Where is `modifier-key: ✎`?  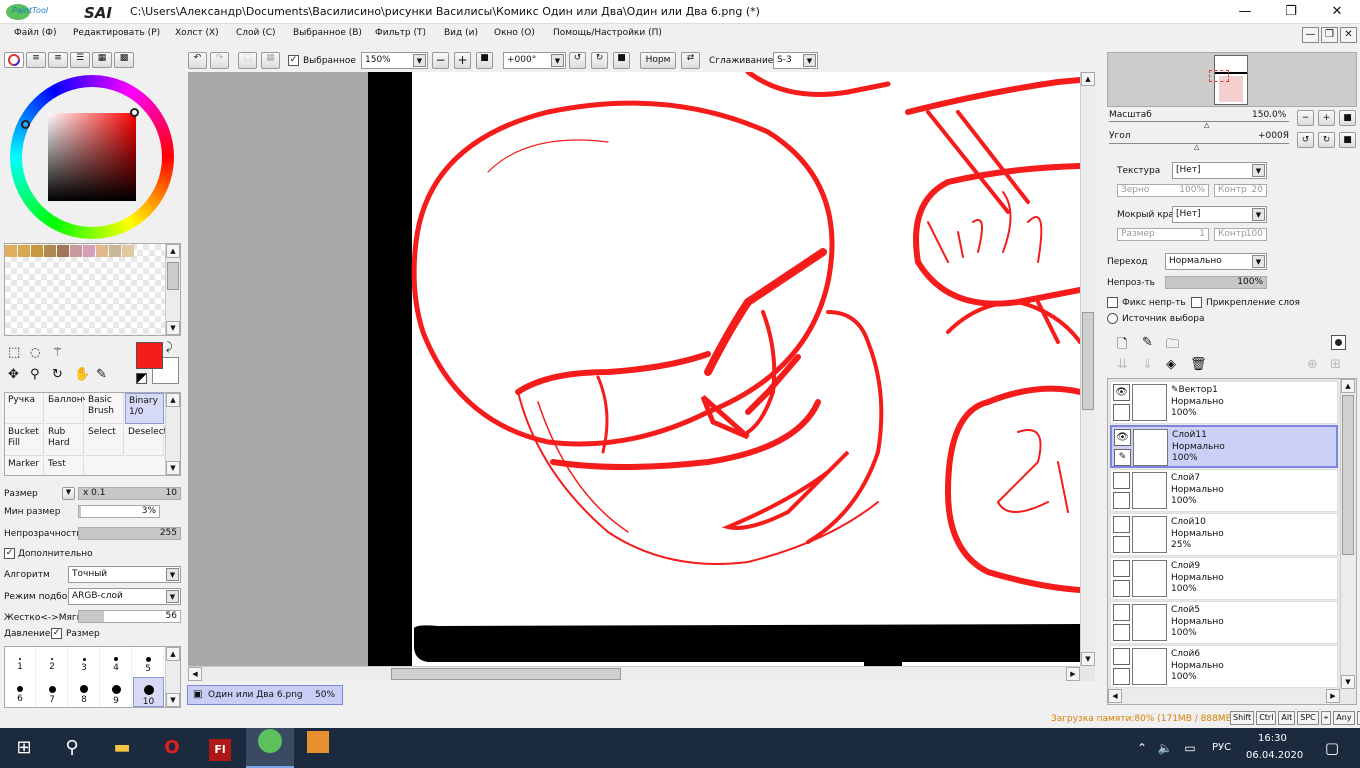
modifier-key: ✎ is located at coordinates (1358, 718).